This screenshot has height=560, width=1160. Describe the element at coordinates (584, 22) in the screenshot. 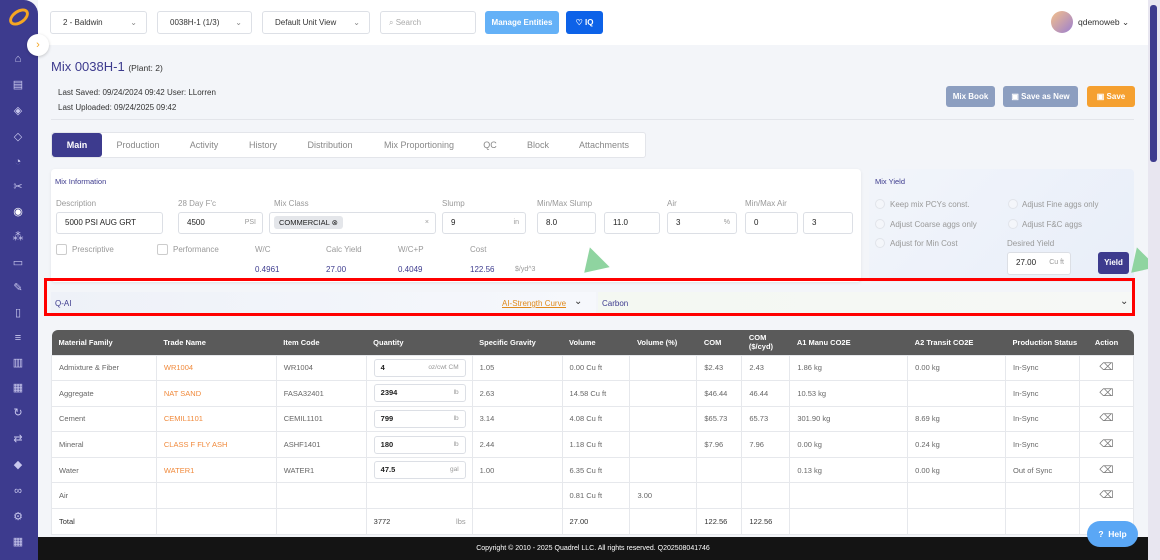

I see `iq-button: ♡ IQ` at that location.